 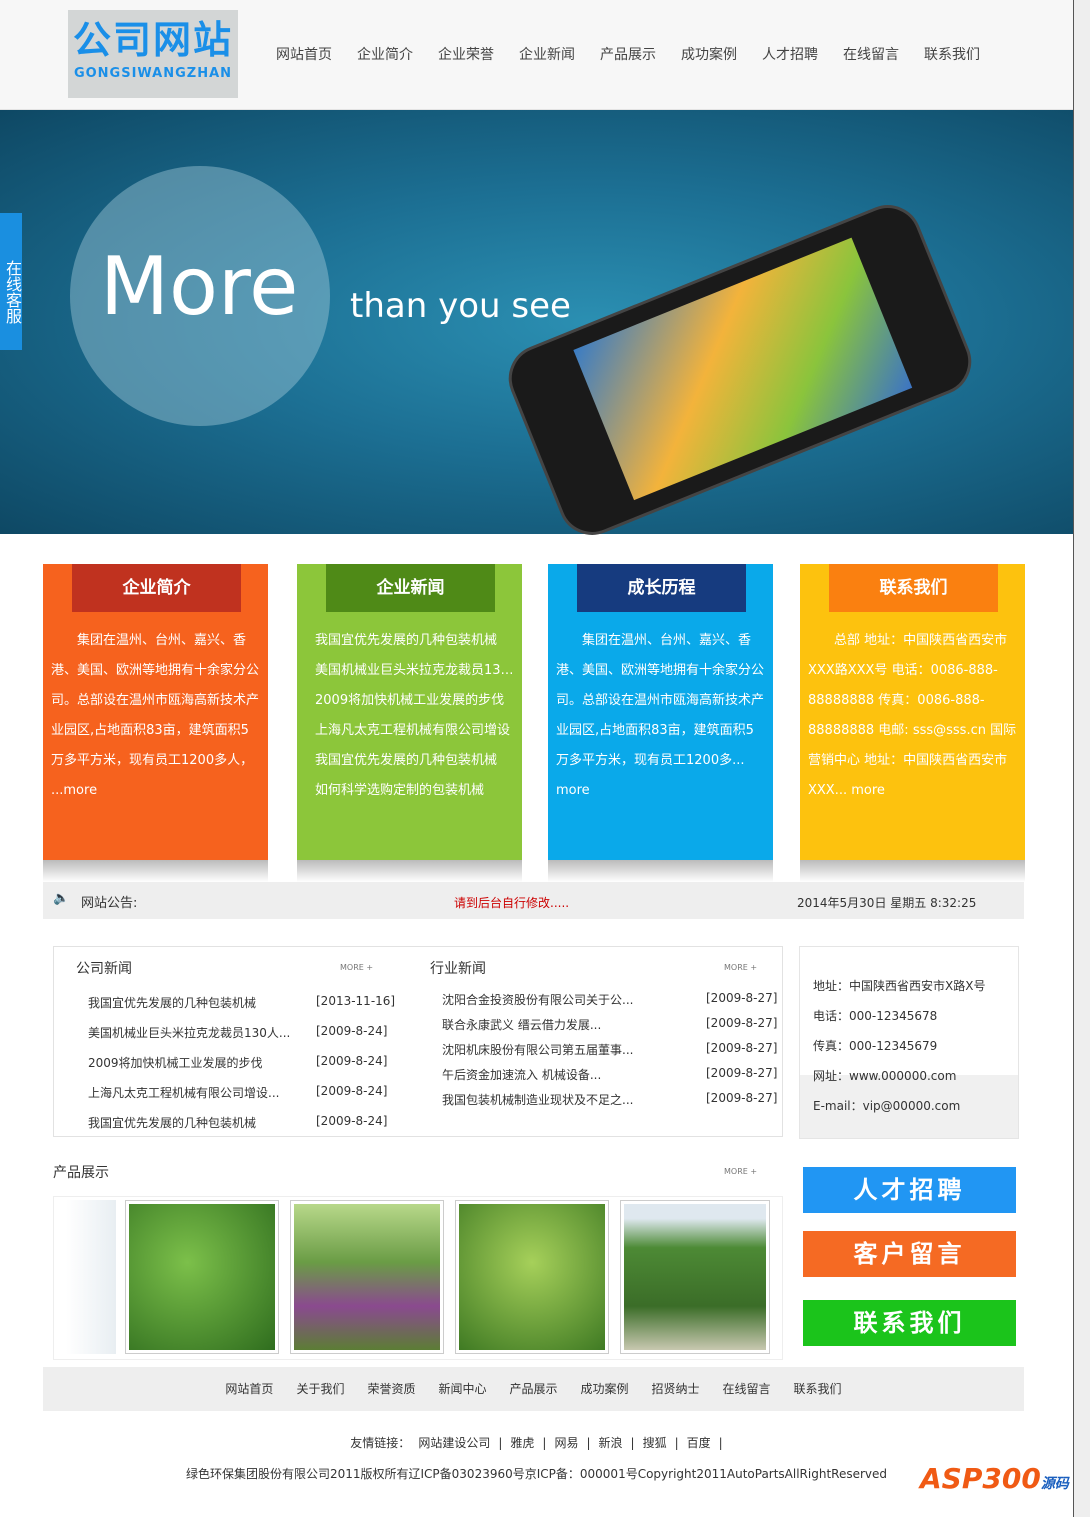 I want to click on nav-item: 企业简介, so click(x=385, y=54).